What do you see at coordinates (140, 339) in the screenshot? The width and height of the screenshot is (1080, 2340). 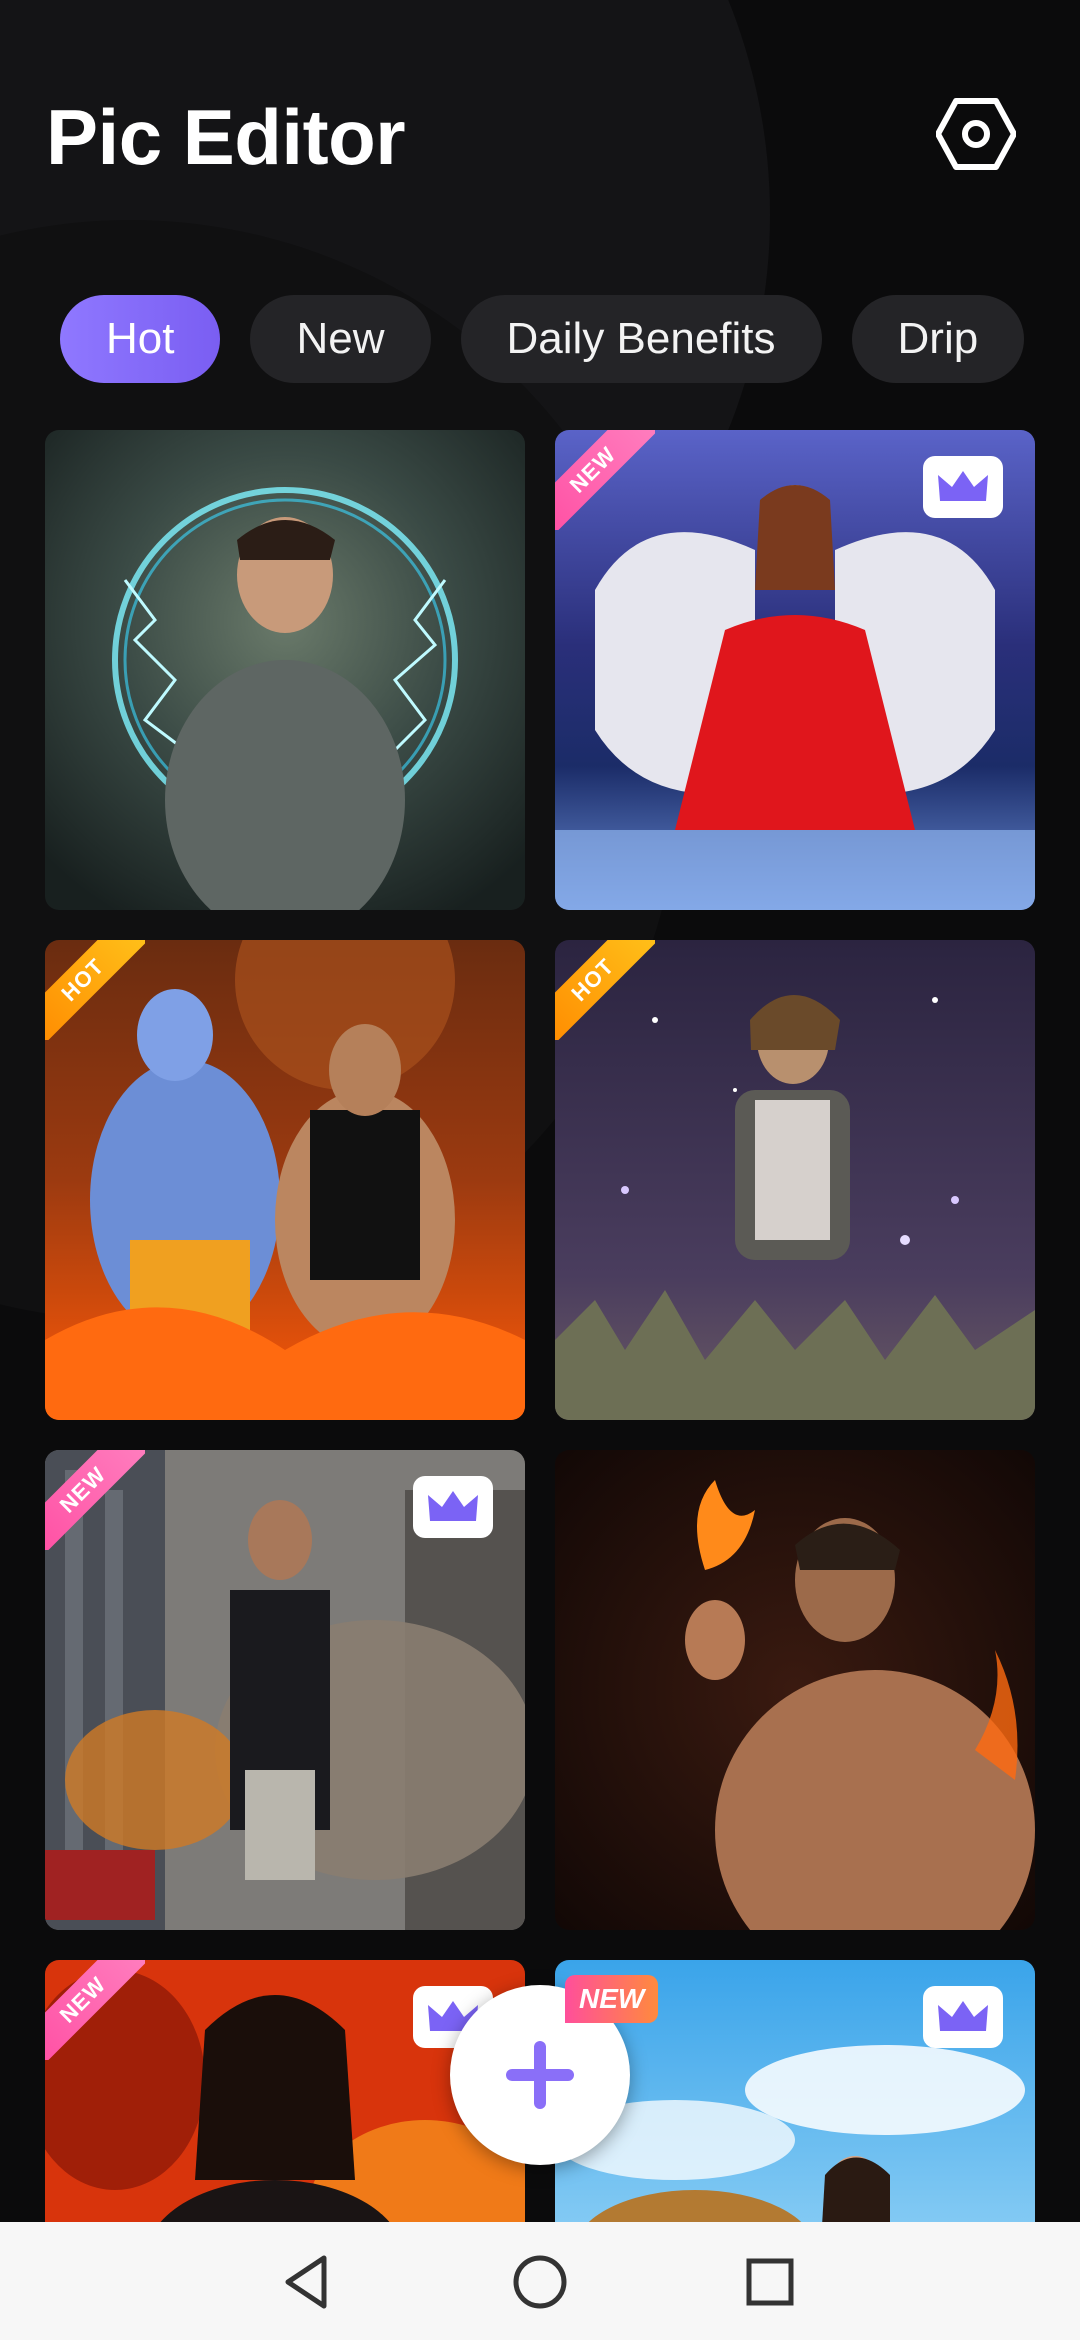 I see `tab-hot: Hot` at bounding box center [140, 339].